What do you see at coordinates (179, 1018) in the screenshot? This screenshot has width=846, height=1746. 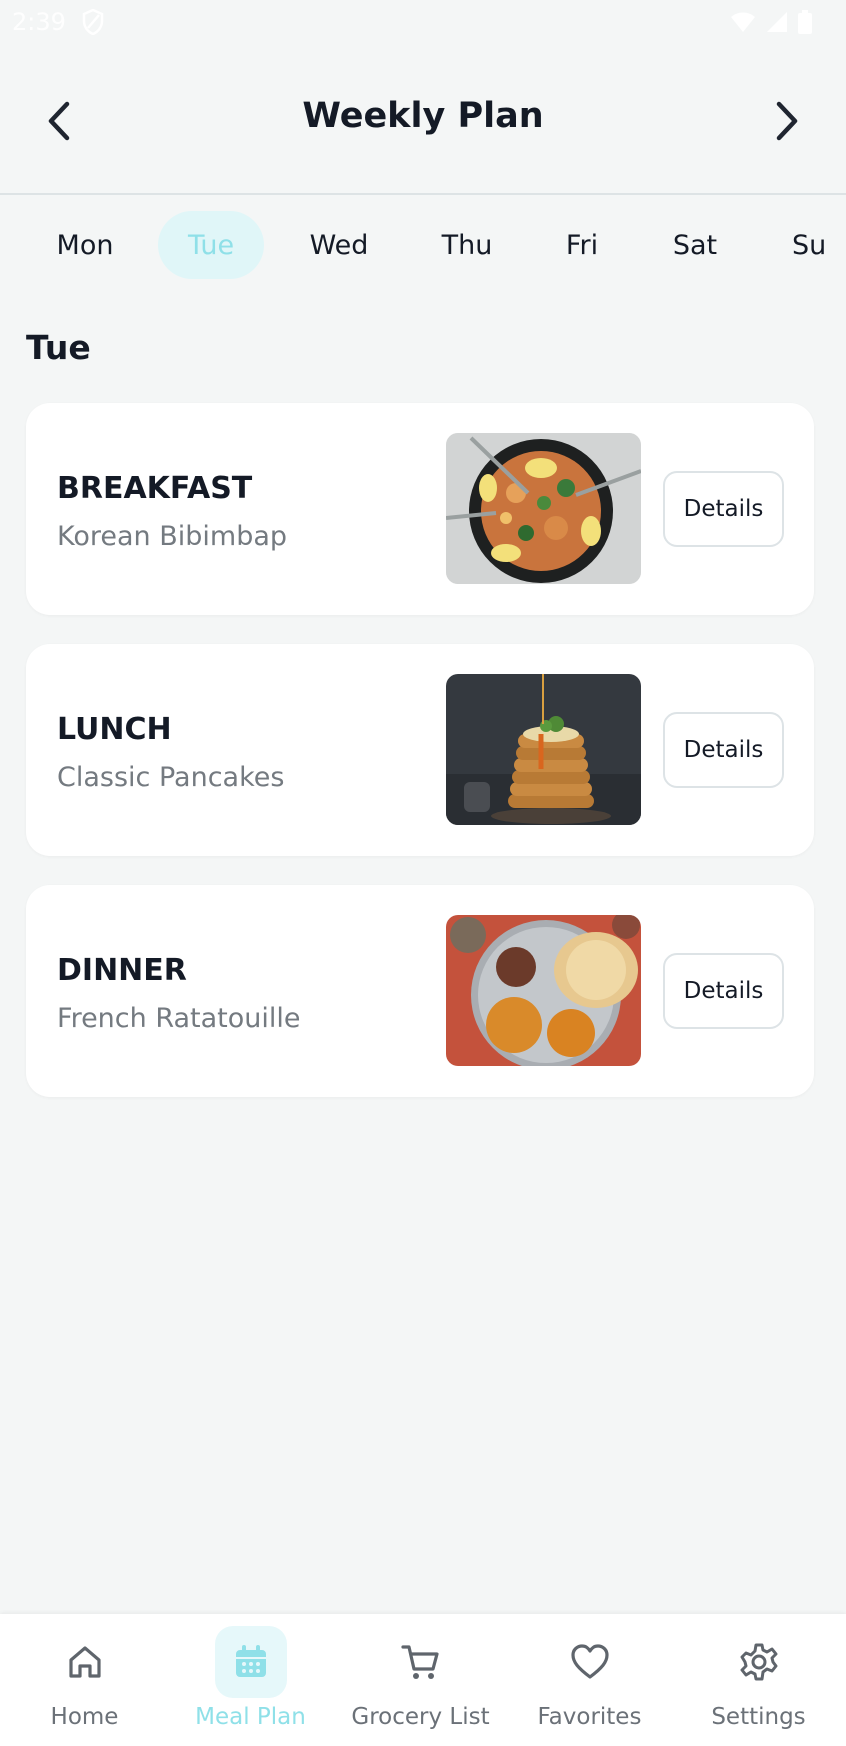 I see `meal-name: French Ratatouille` at bounding box center [179, 1018].